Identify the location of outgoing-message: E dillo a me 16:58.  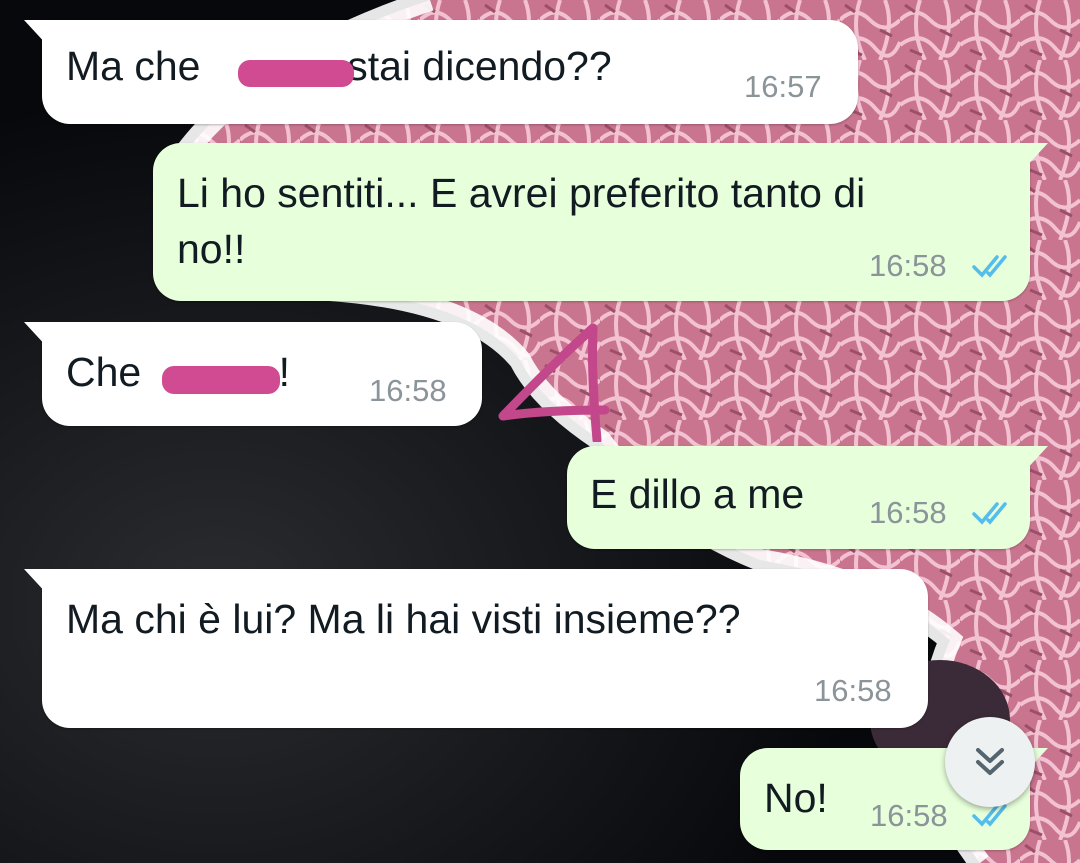
(807, 497).